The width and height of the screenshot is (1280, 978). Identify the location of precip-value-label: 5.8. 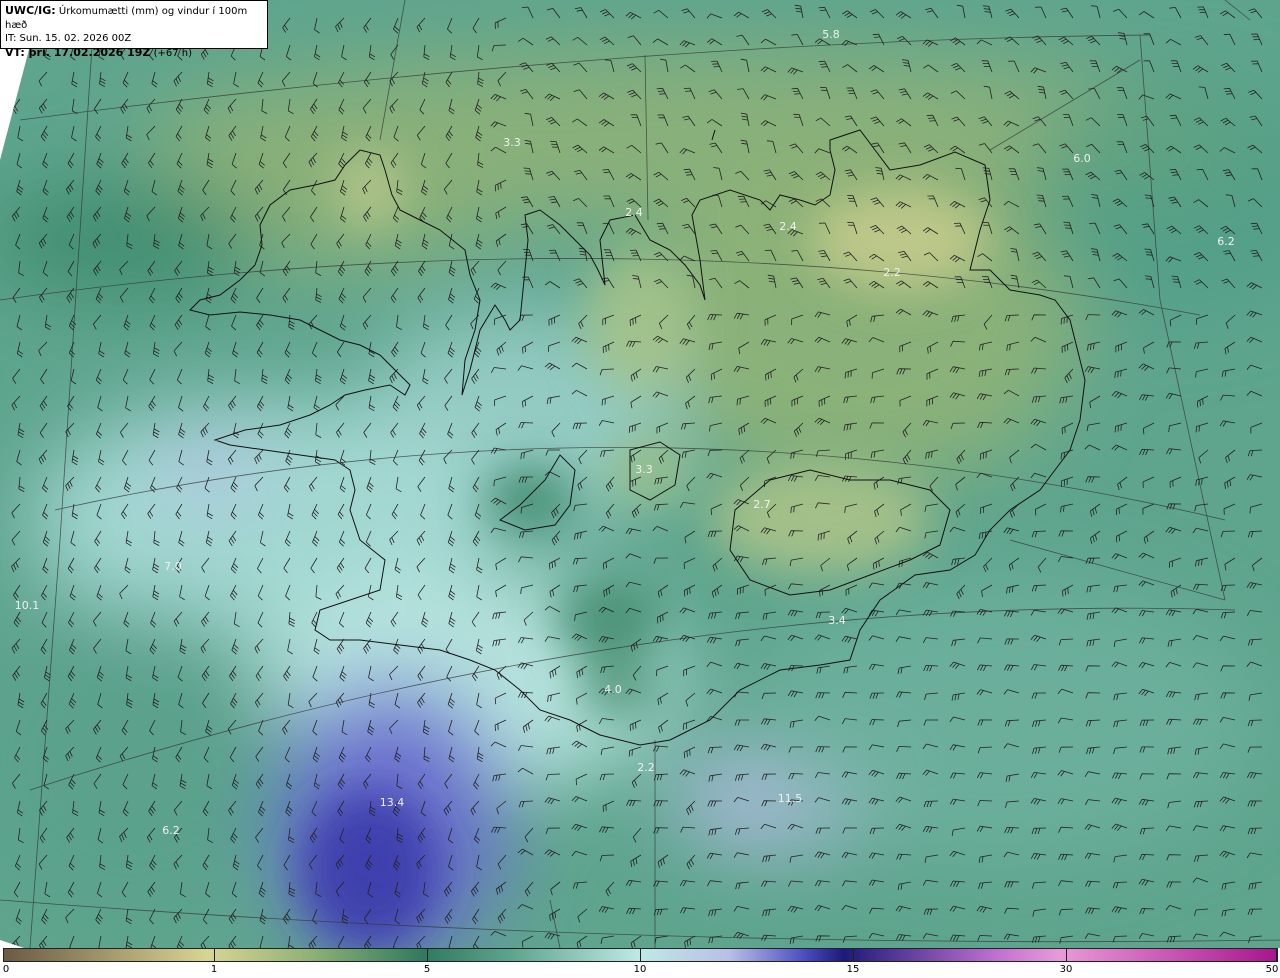
(831, 34).